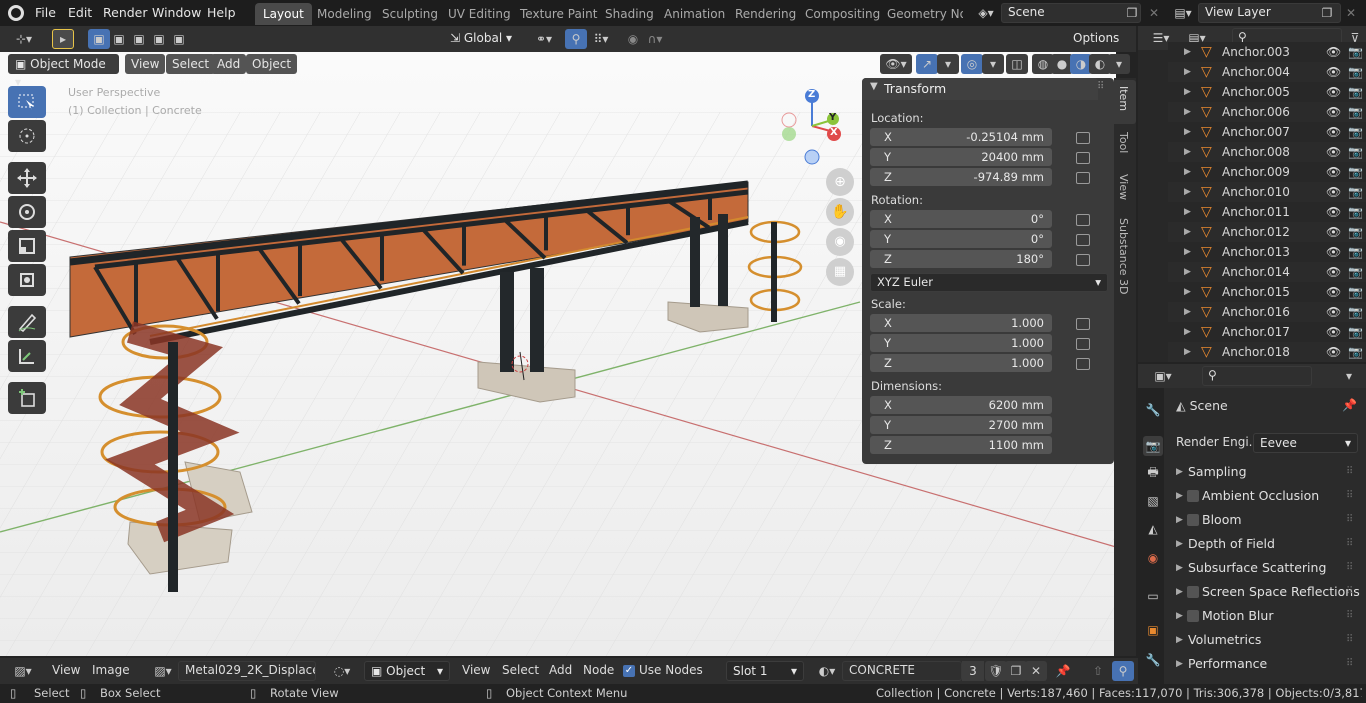 This screenshot has width=1366, height=703. What do you see at coordinates (221, 13) in the screenshot?
I see `menu-help: Help` at bounding box center [221, 13].